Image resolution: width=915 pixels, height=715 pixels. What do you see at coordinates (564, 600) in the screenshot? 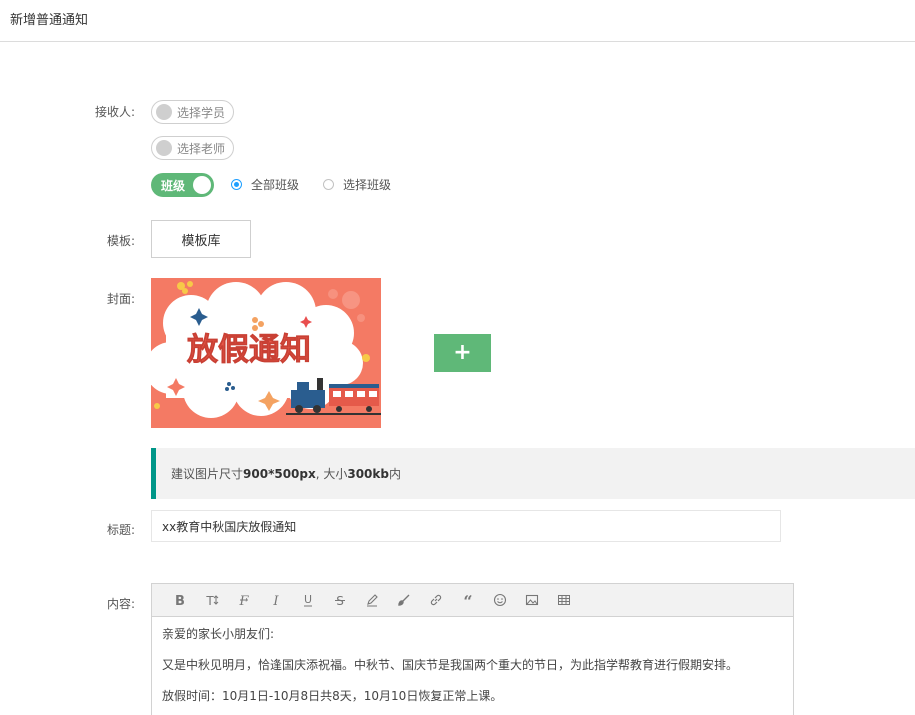
I see `table-icon` at bounding box center [564, 600].